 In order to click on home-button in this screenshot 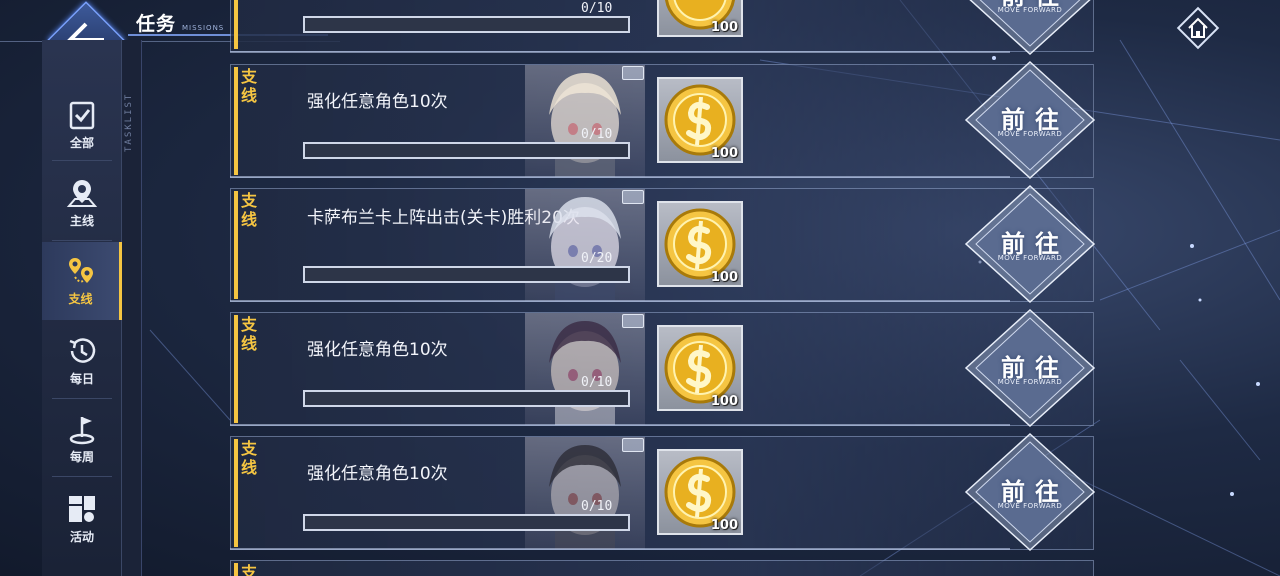, I will do `click(1198, 28)`.